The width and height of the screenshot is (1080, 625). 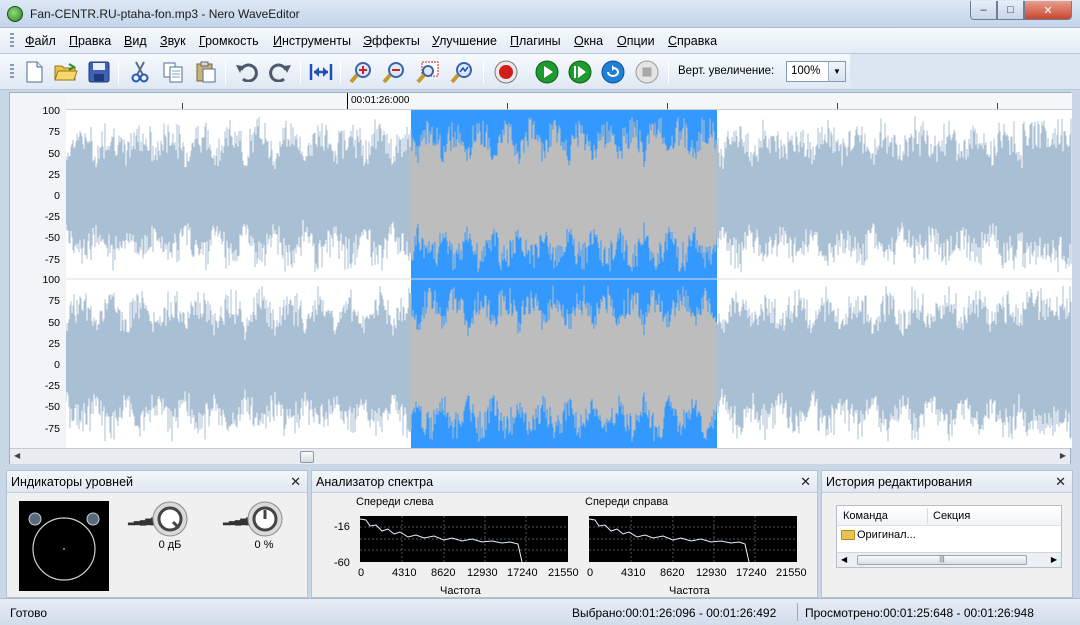 What do you see at coordinates (865, 516) in the screenshot?
I see `column-command: Команда` at bounding box center [865, 516].